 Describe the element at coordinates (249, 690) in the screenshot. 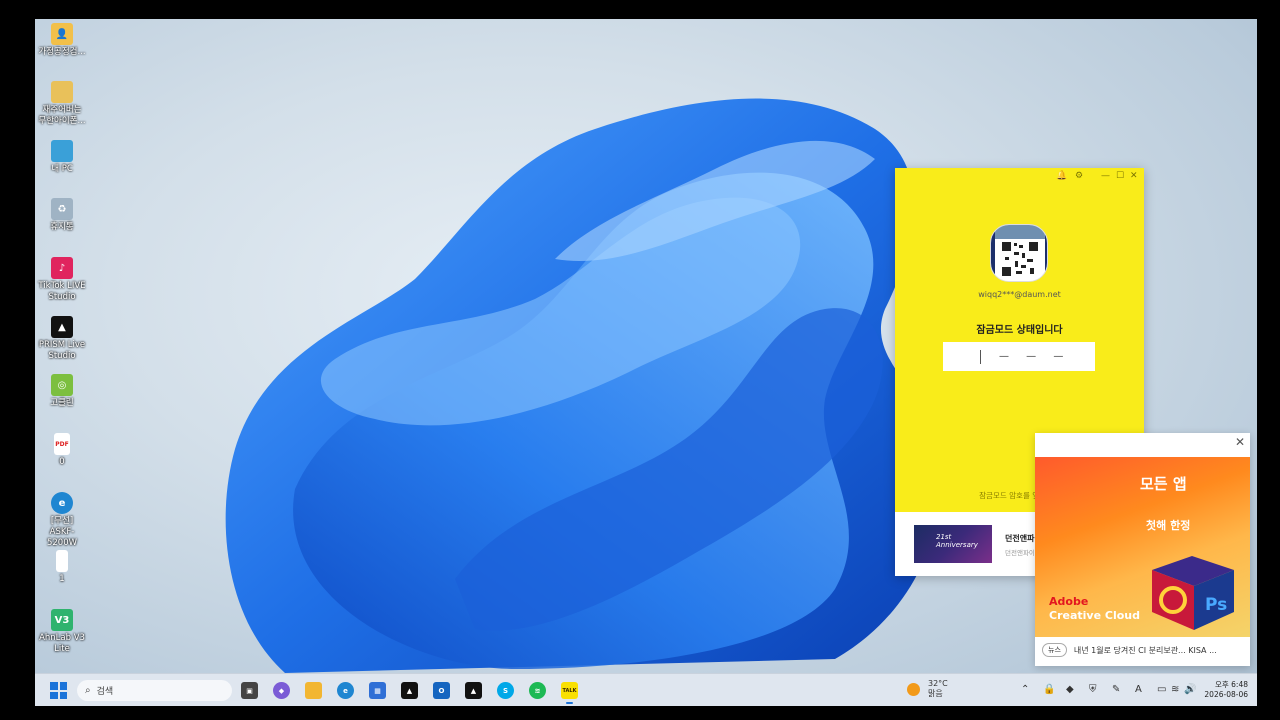

I see `task-view-icon: ▣` at that location.